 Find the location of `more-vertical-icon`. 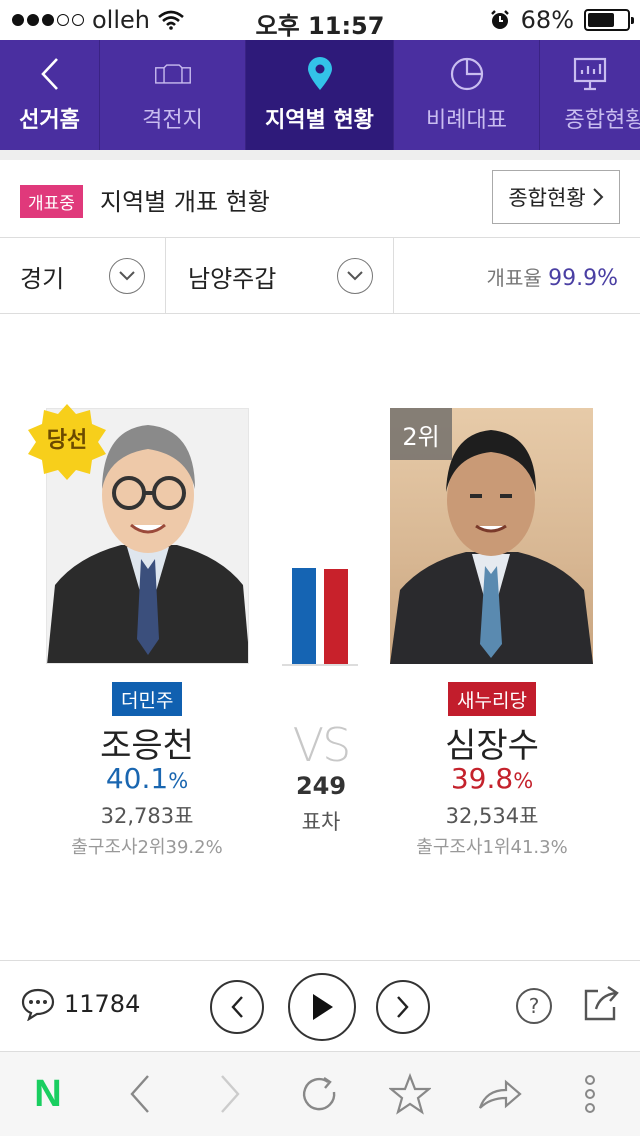

more-vertical-icon is located at coordinates (590, 1094).